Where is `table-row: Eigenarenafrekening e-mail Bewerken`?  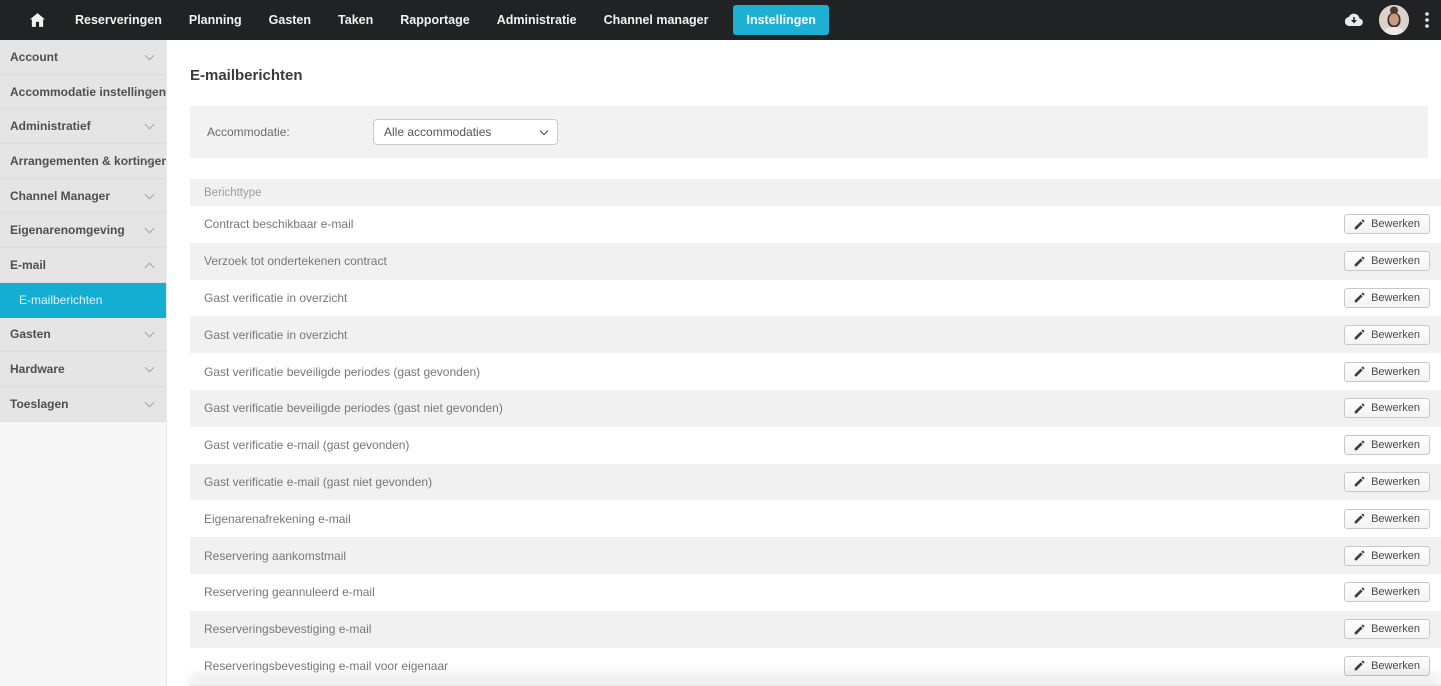
table-row: Eigenarenafrekening e-mail Bewerken is located at coordinates (815, 519).